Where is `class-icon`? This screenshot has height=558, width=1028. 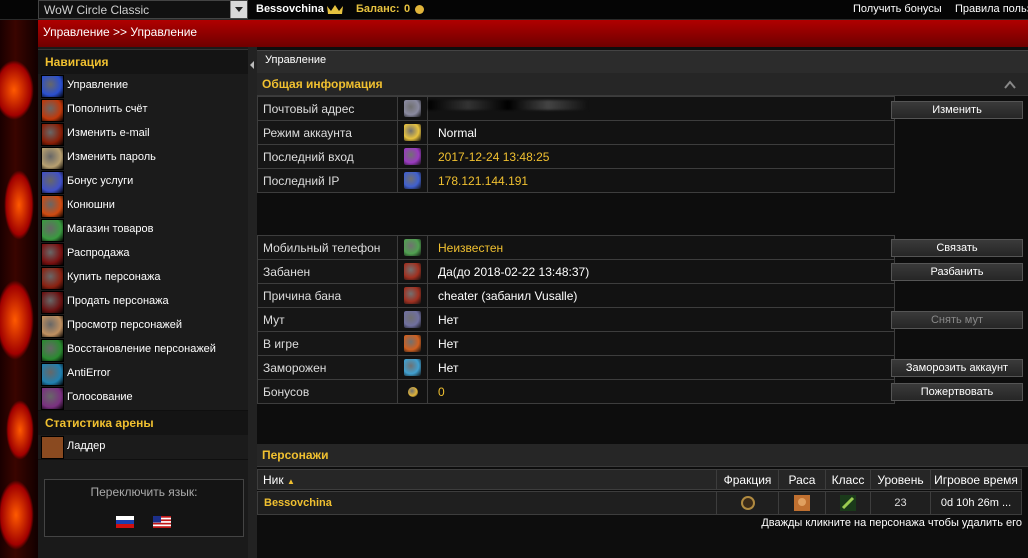 class-icon is located at coordinates (848, 503).